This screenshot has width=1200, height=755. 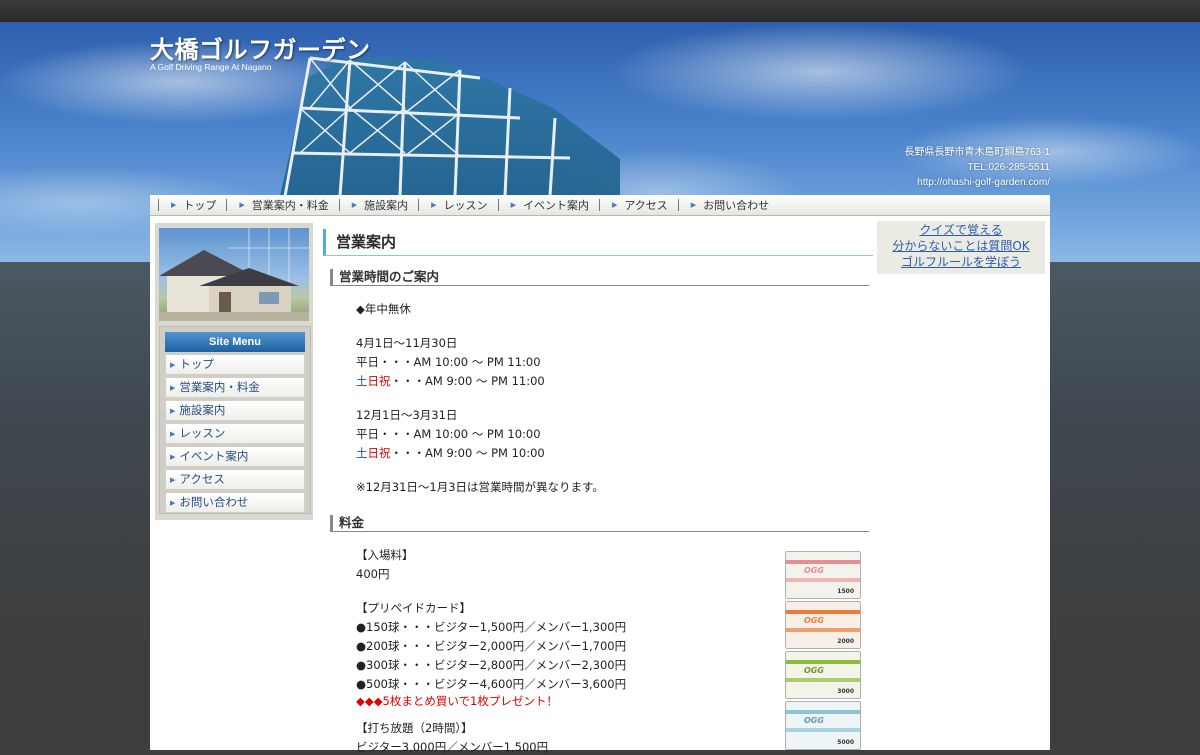 What do you see at coordinates (211, 67) in the screenshot?
I see `site-subtitle: A Golf Driving Range At Nagano` at bounding box center [211, 67].